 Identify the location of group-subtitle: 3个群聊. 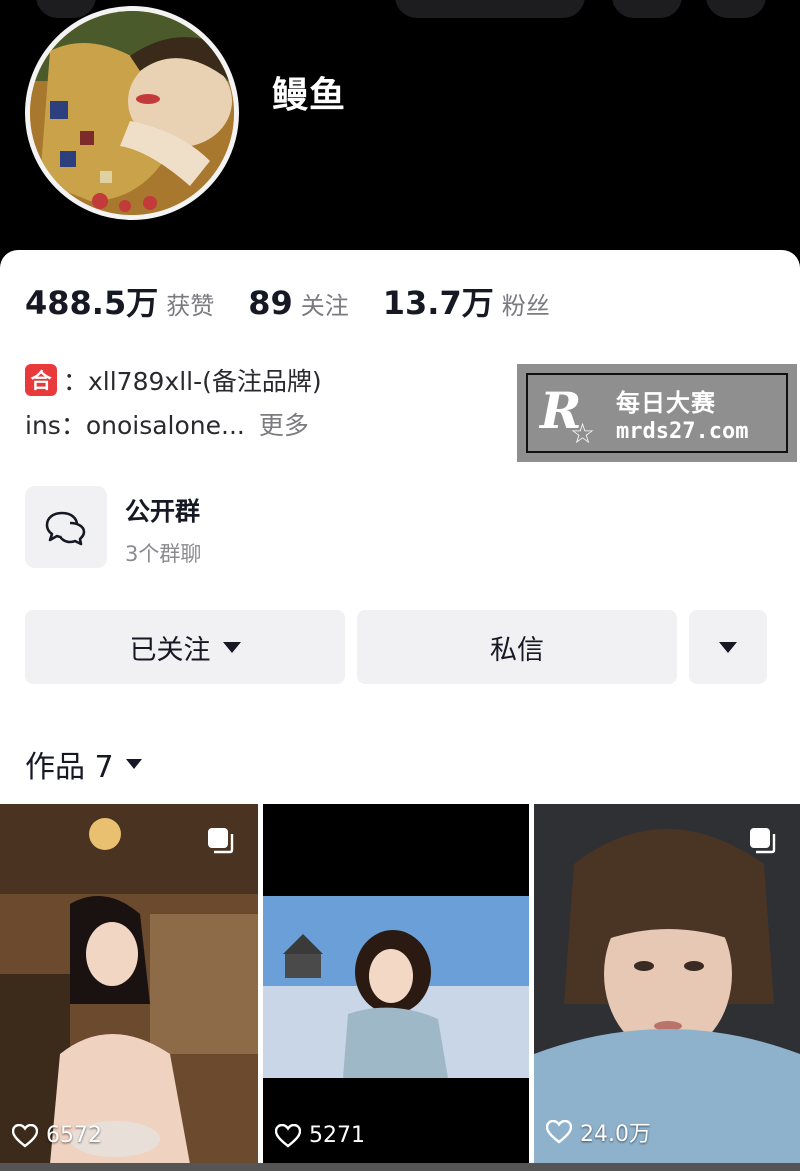
(163, 554).